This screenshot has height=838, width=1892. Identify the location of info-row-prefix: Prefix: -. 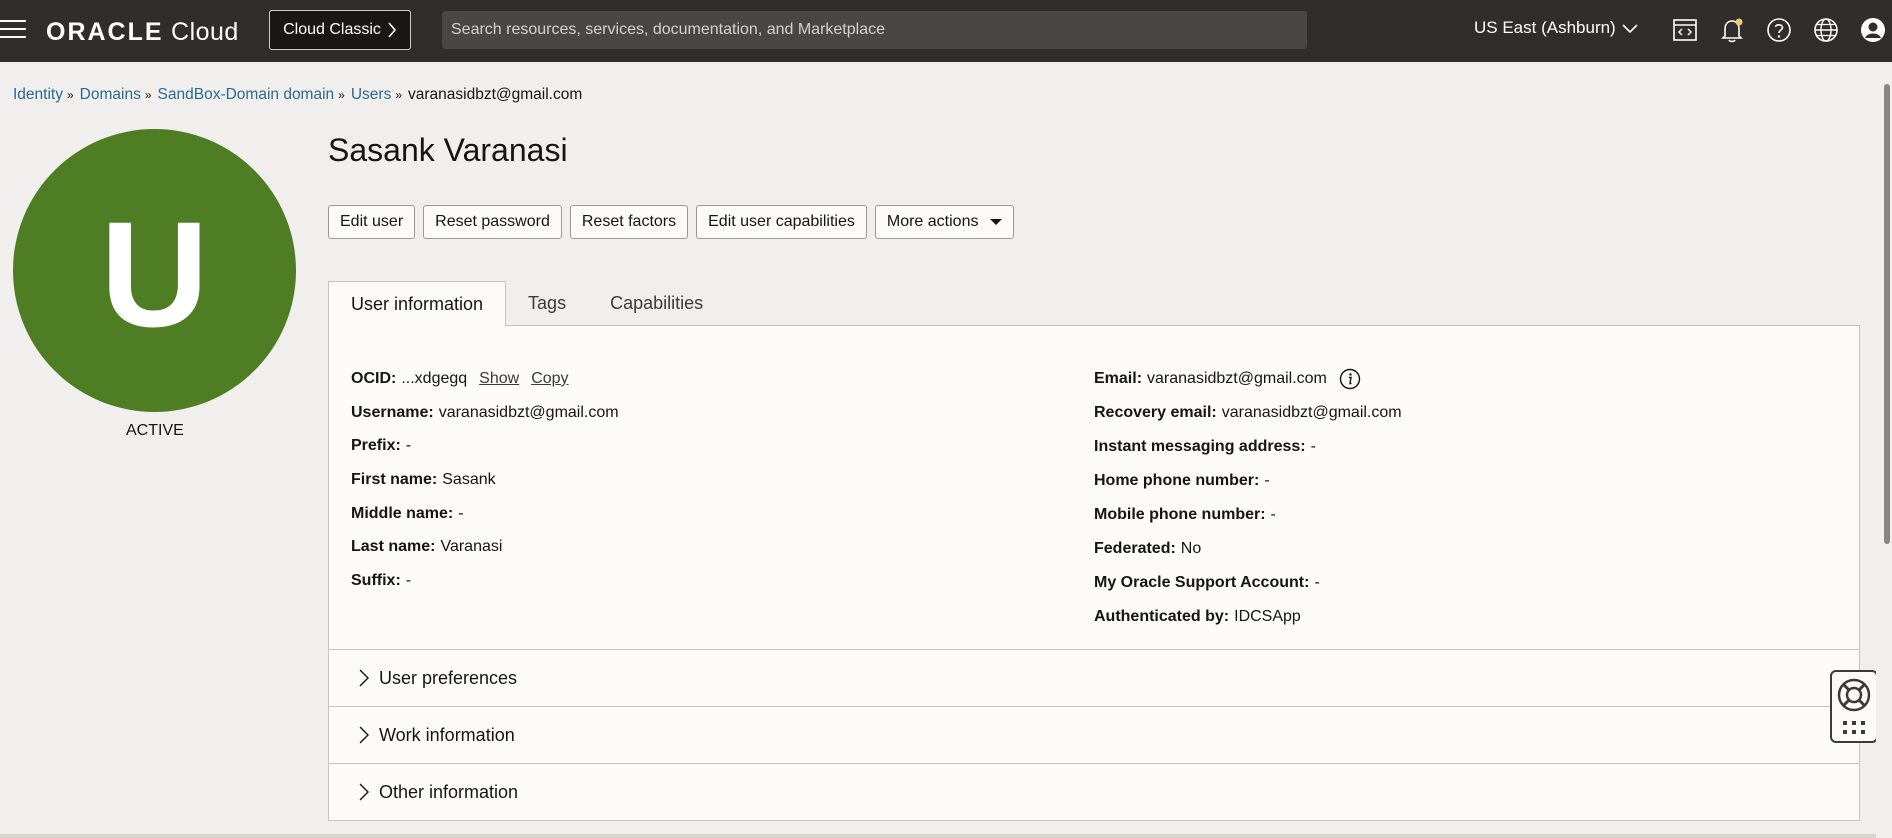
(485, 446).